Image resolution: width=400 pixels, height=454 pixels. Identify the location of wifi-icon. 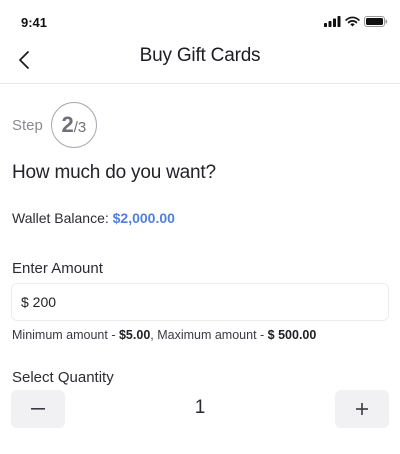
(352, 21).